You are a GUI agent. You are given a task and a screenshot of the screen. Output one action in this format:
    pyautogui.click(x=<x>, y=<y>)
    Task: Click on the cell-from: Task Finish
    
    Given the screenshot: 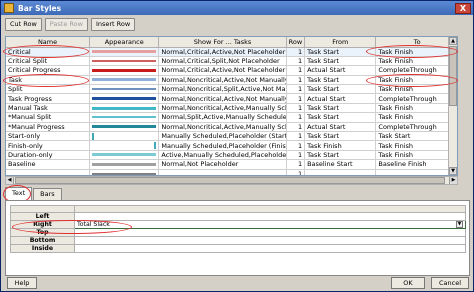 What is the action you would take?
    pyautogui.click(x=340, y=145)
    